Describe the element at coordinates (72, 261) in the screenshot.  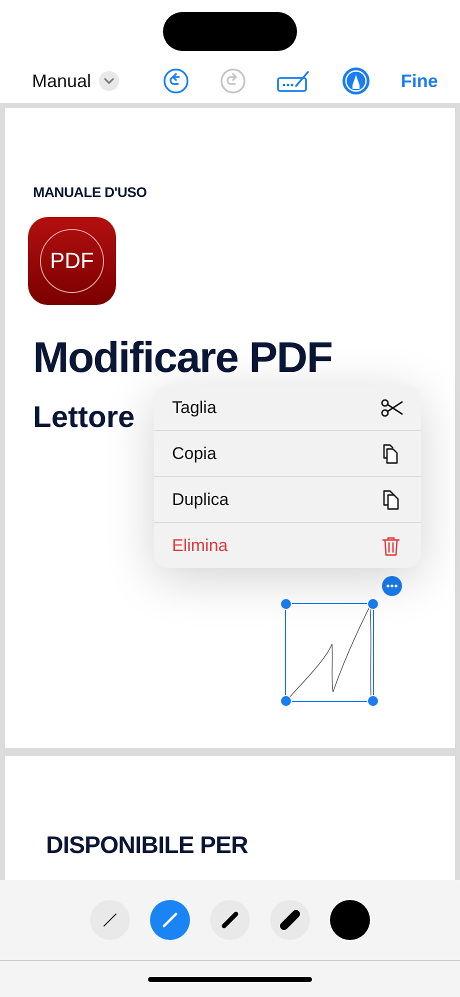
I see `app-icon: PDF` at that location.